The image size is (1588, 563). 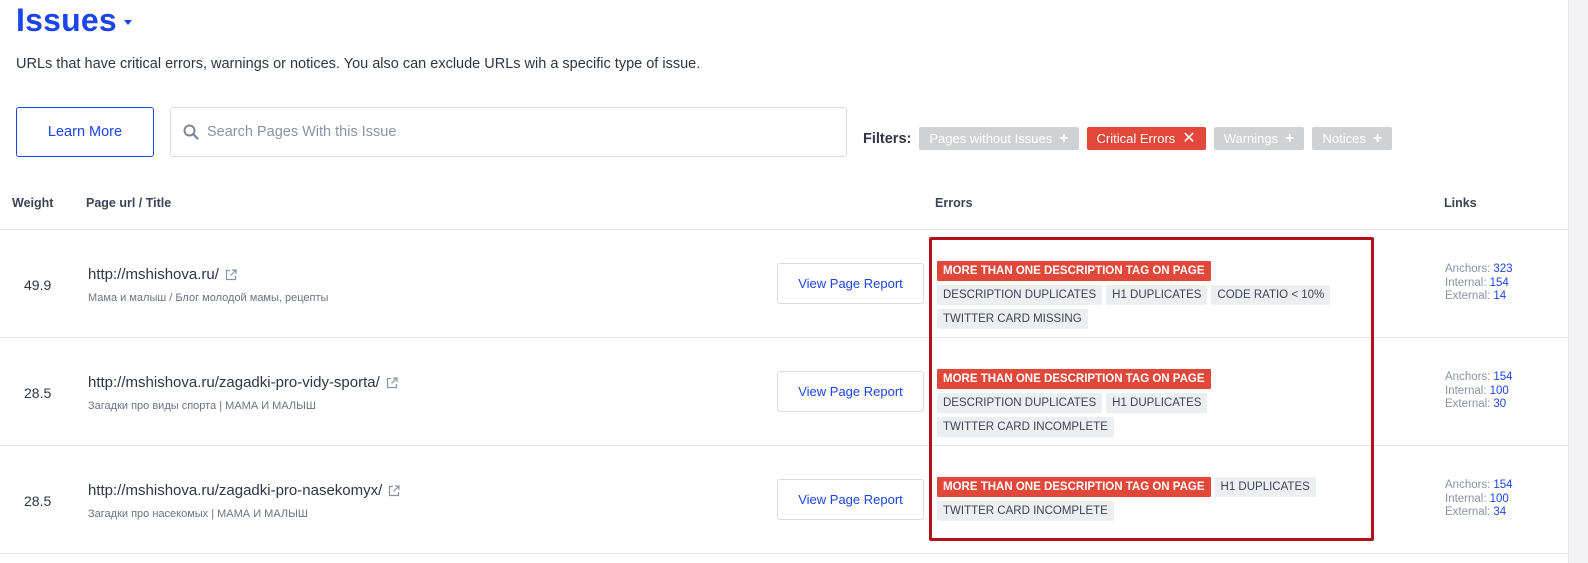 What do you see at coordinates (1188, 138) in the screenshot?
I see `close-icon: ✕` at bounding box center [1188, 138].